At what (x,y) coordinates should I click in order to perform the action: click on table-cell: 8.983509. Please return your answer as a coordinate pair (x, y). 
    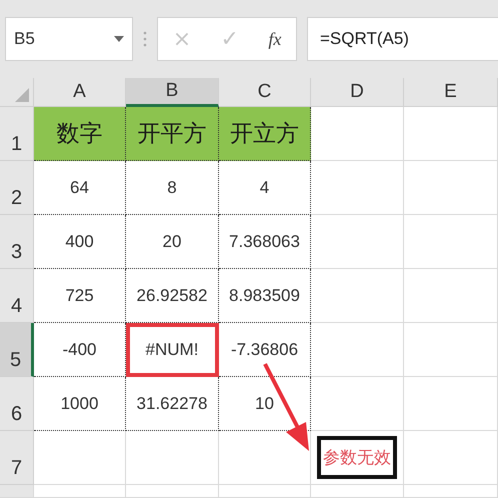
    Looking at the image, I should click on (265, 296).